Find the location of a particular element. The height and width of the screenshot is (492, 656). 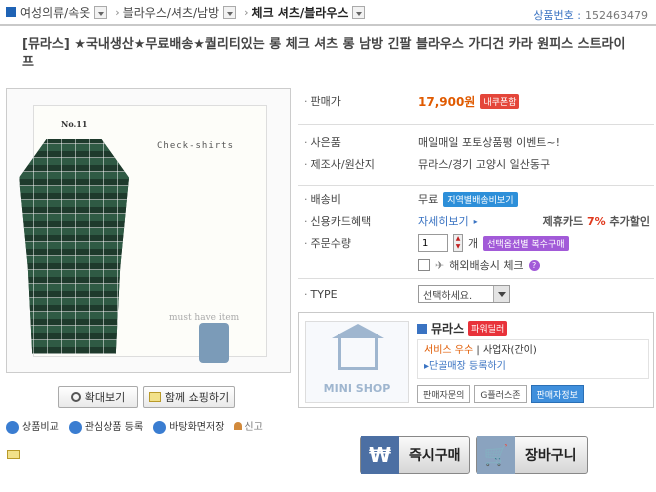

overseas-label: 해외배송시 체크 is located at coordinates (486, 265).